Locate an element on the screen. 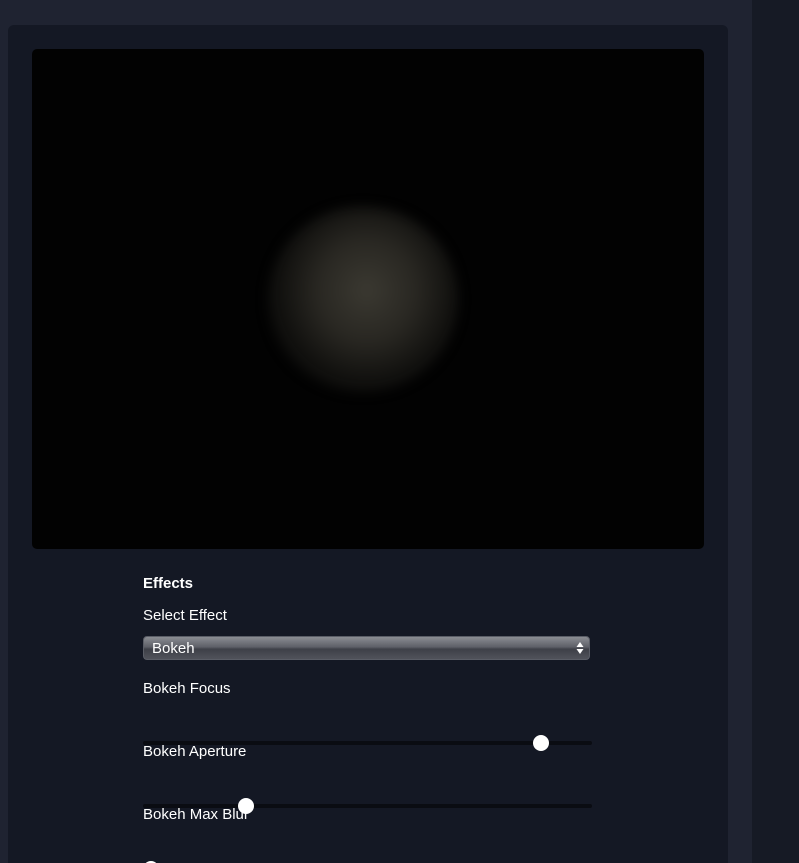 This screenshot has width=799, height=863. effect-select-value: Bokeh is located at coordinates (173, 648).